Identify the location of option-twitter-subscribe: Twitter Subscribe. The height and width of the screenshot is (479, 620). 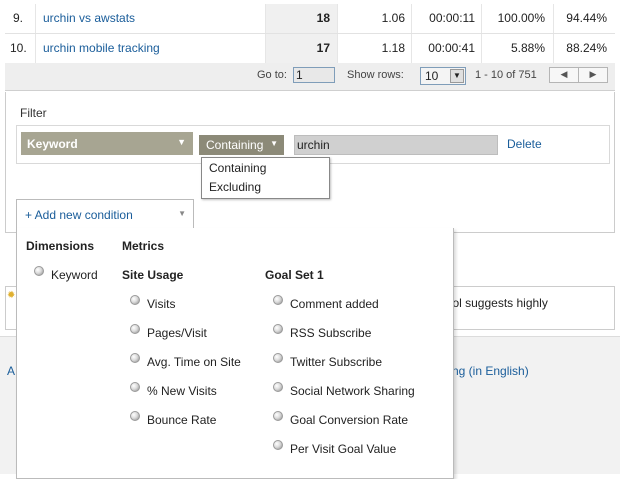
(336, 362).